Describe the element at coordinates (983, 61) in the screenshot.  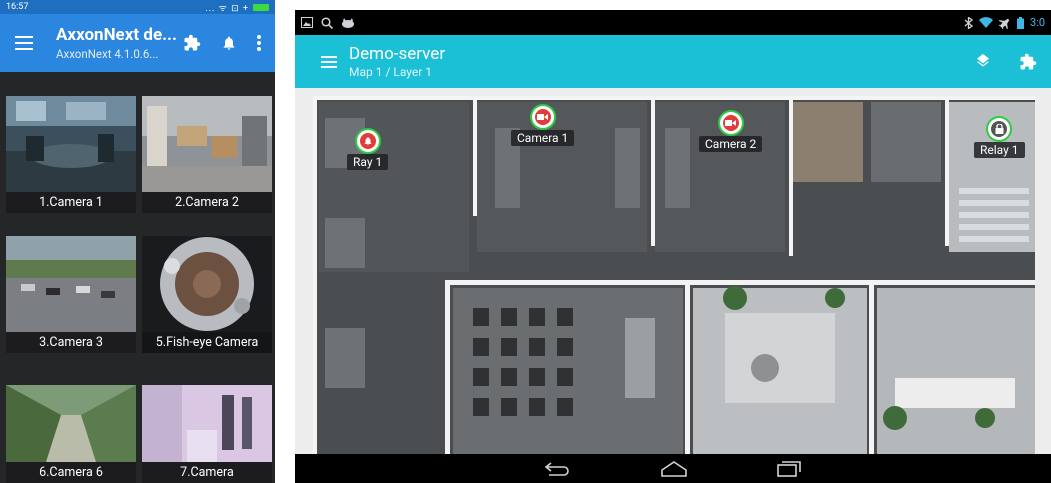
I see `layers-icon` at that location.